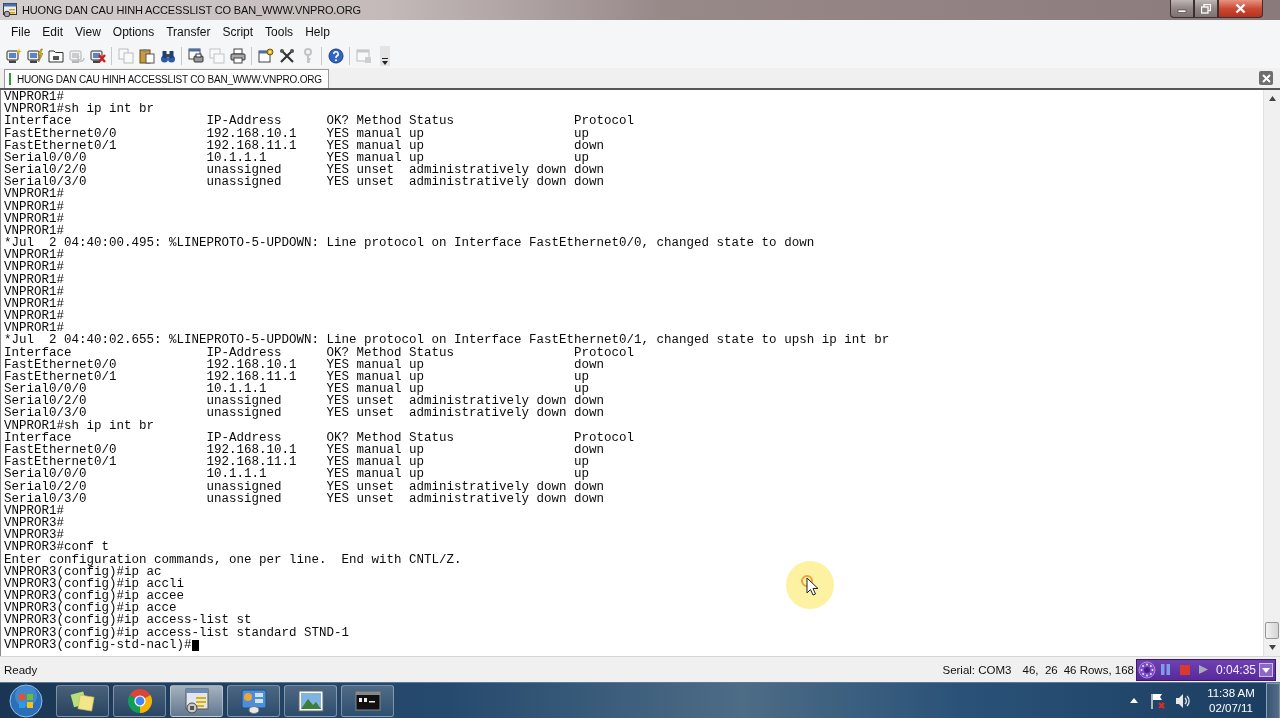 This screenshot has height=718, width=1280. What do you see at coordinates (1182, 9) in the screenshot?
I see `minimize-button` at bounding box center [1182, 9].